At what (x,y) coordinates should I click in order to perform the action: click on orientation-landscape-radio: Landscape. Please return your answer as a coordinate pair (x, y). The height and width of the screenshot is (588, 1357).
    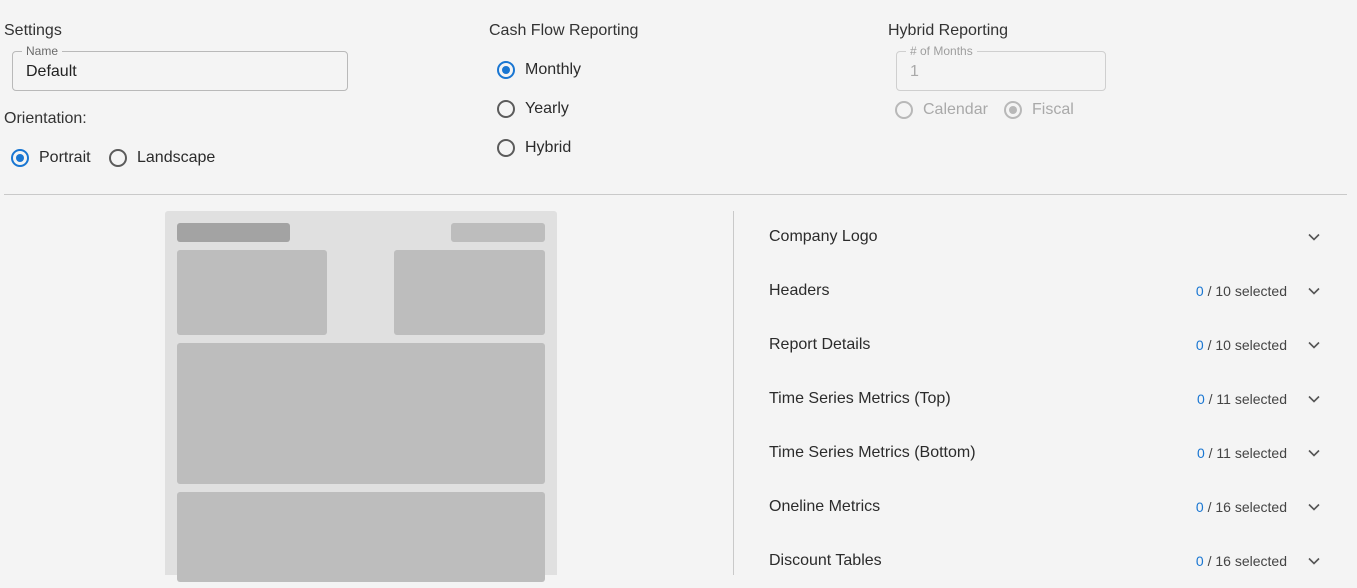
    Looking at the image, I should click on (162, 158).